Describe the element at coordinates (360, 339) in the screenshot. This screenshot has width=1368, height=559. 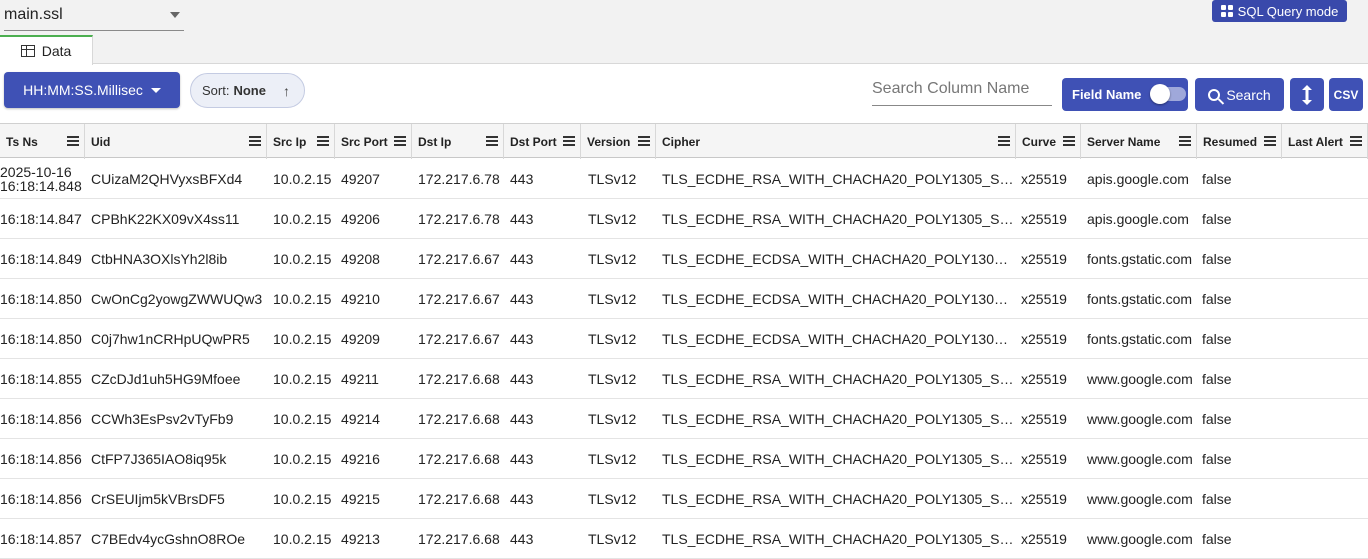
I see `cell-value: 49209` at that location.